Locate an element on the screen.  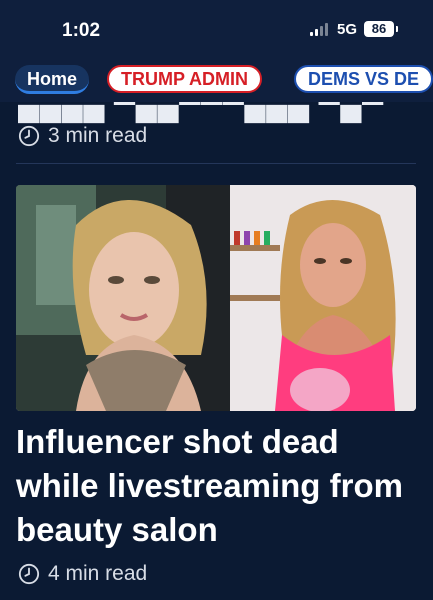
prev-article-meta: 3 min read is located at coordinates (82, 136).